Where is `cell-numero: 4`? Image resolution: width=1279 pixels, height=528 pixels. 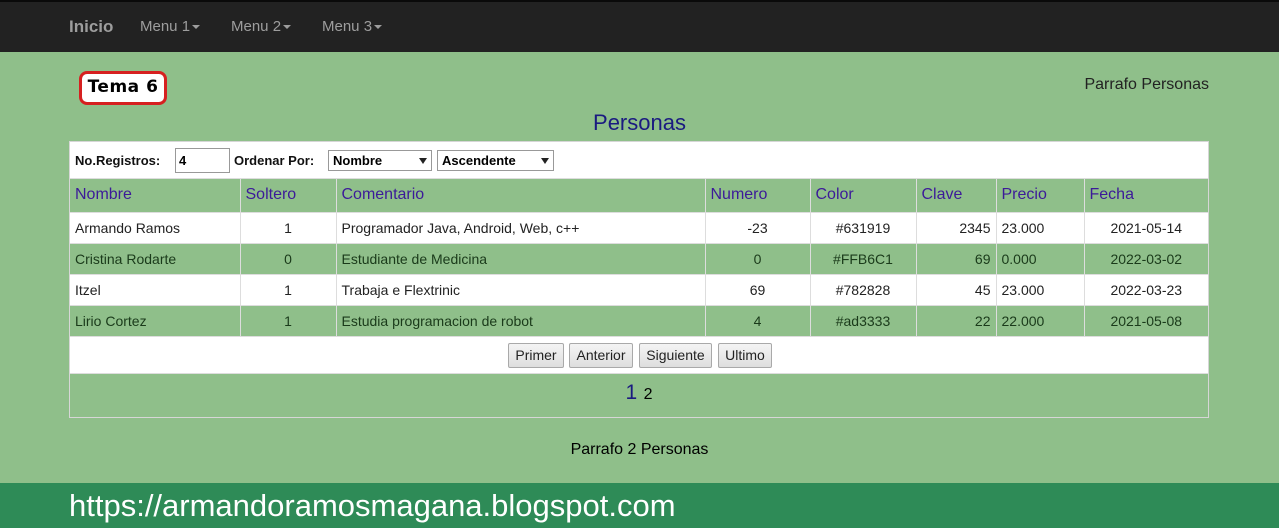 cell-numero: 4 is located at coordinates (757, 320).